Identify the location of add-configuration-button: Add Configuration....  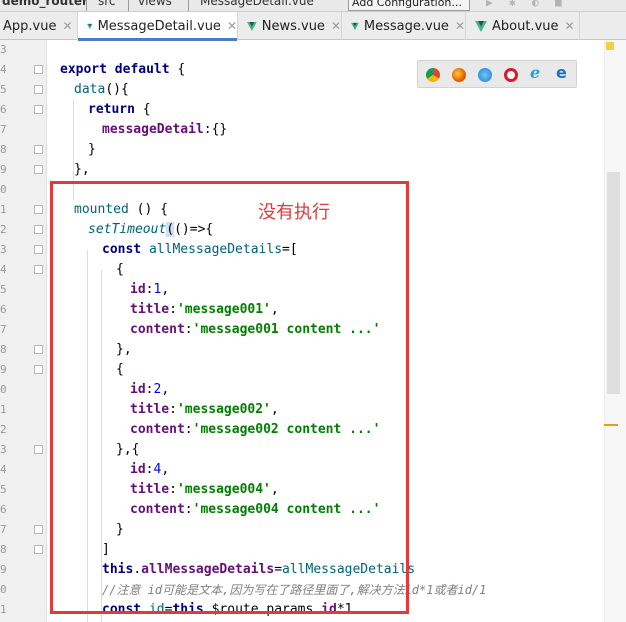
(409, 5).